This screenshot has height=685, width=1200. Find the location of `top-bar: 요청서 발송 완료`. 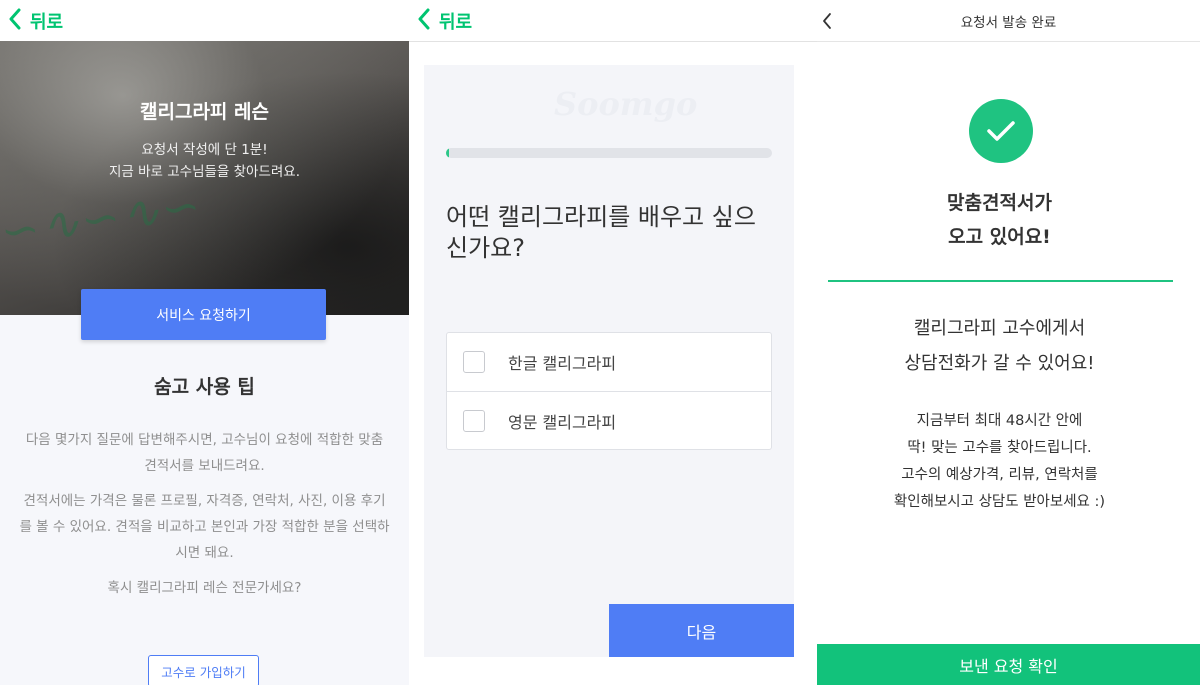

top-bar: 요청서 발송 완료 is located at coordinates (1008, 21).